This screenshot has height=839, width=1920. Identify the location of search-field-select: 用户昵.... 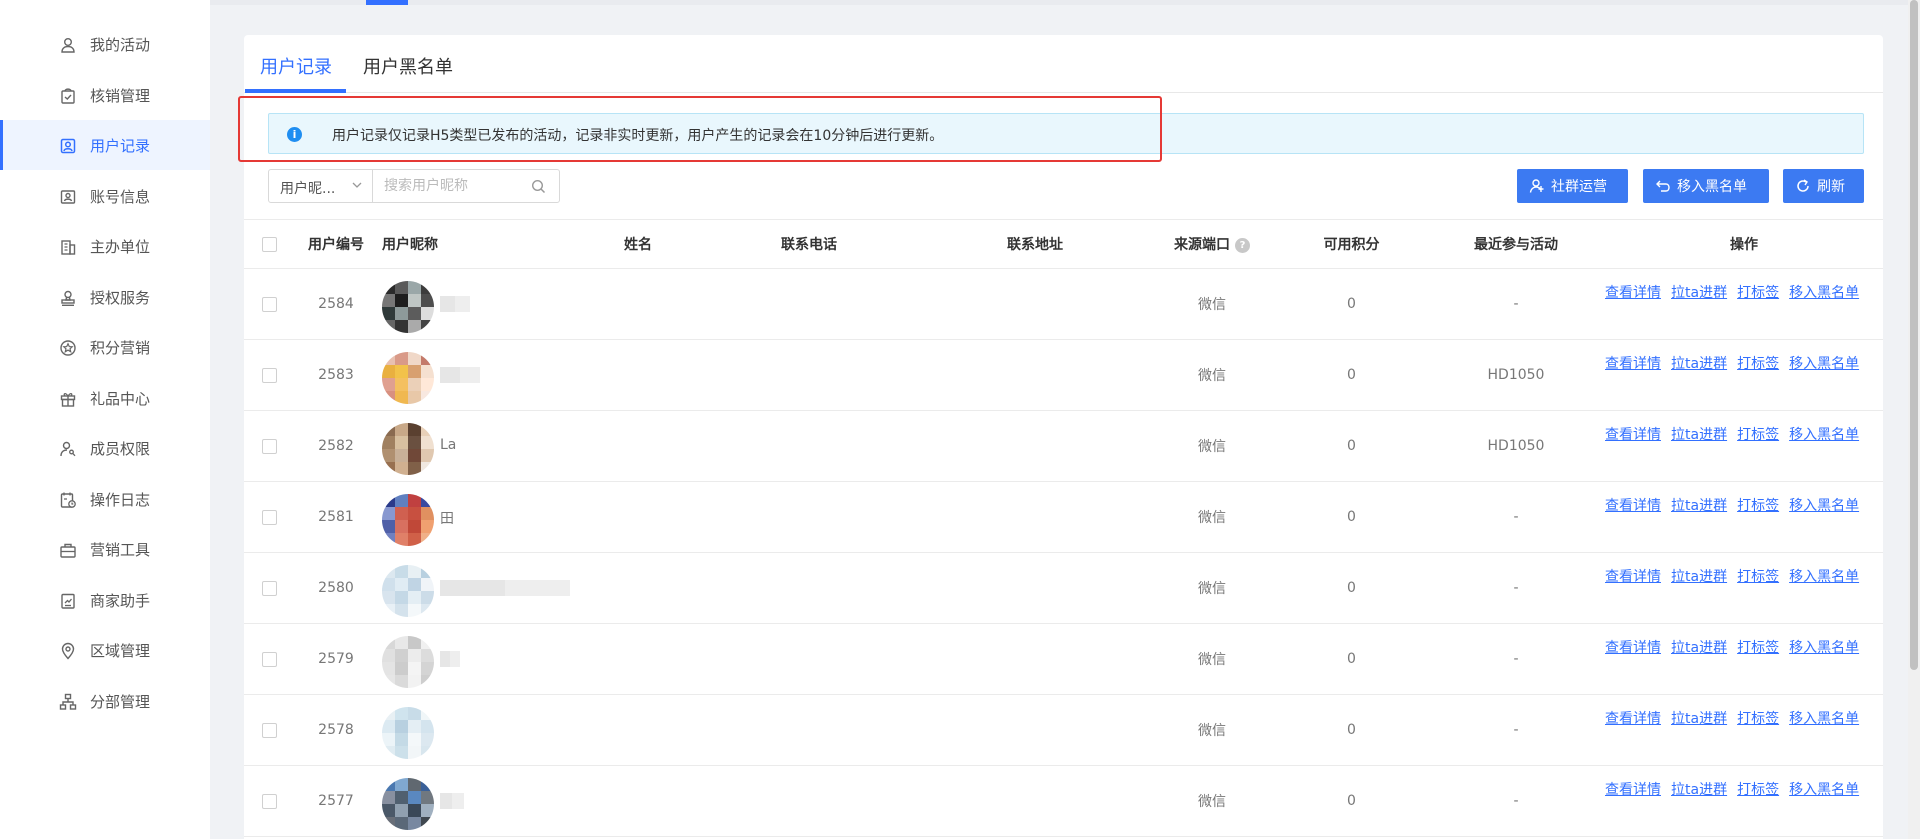
(321, 186).